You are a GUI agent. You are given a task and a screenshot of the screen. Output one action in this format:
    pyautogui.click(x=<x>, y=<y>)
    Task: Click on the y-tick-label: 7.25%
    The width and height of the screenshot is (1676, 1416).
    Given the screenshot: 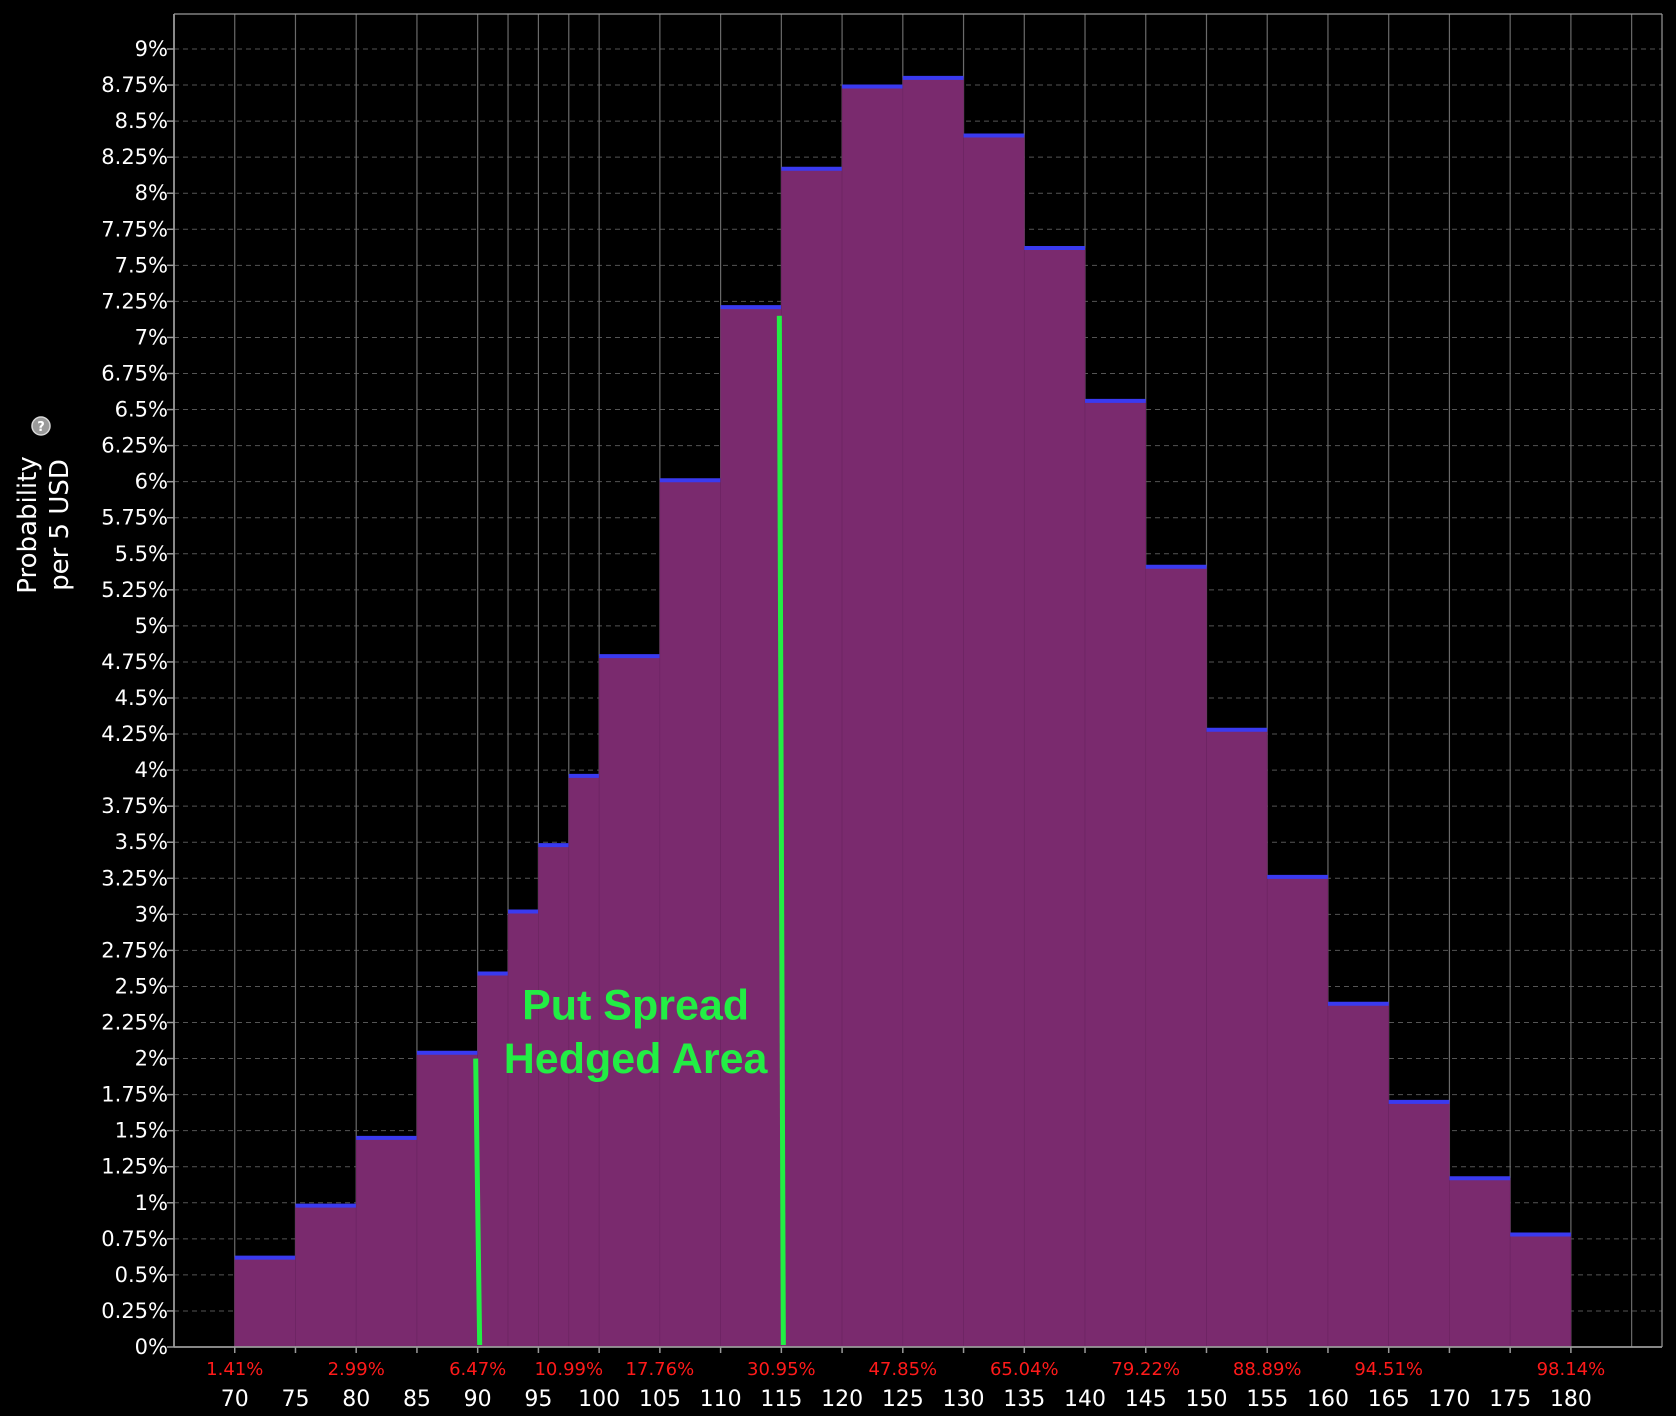 What is the action you would take?
    pyautogui.click(x=134, y=301)
    